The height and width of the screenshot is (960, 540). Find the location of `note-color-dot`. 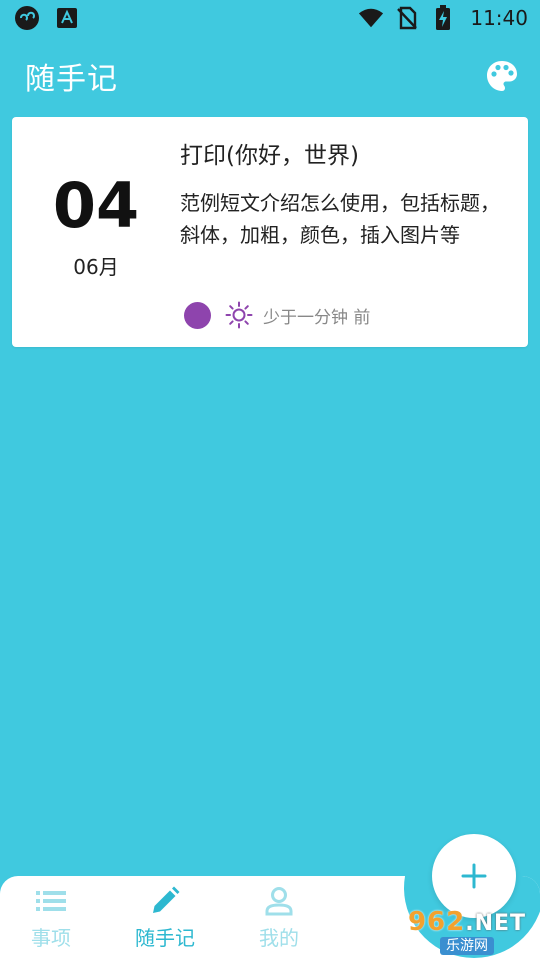

note-color-dot is located at coordinates (197, 315).